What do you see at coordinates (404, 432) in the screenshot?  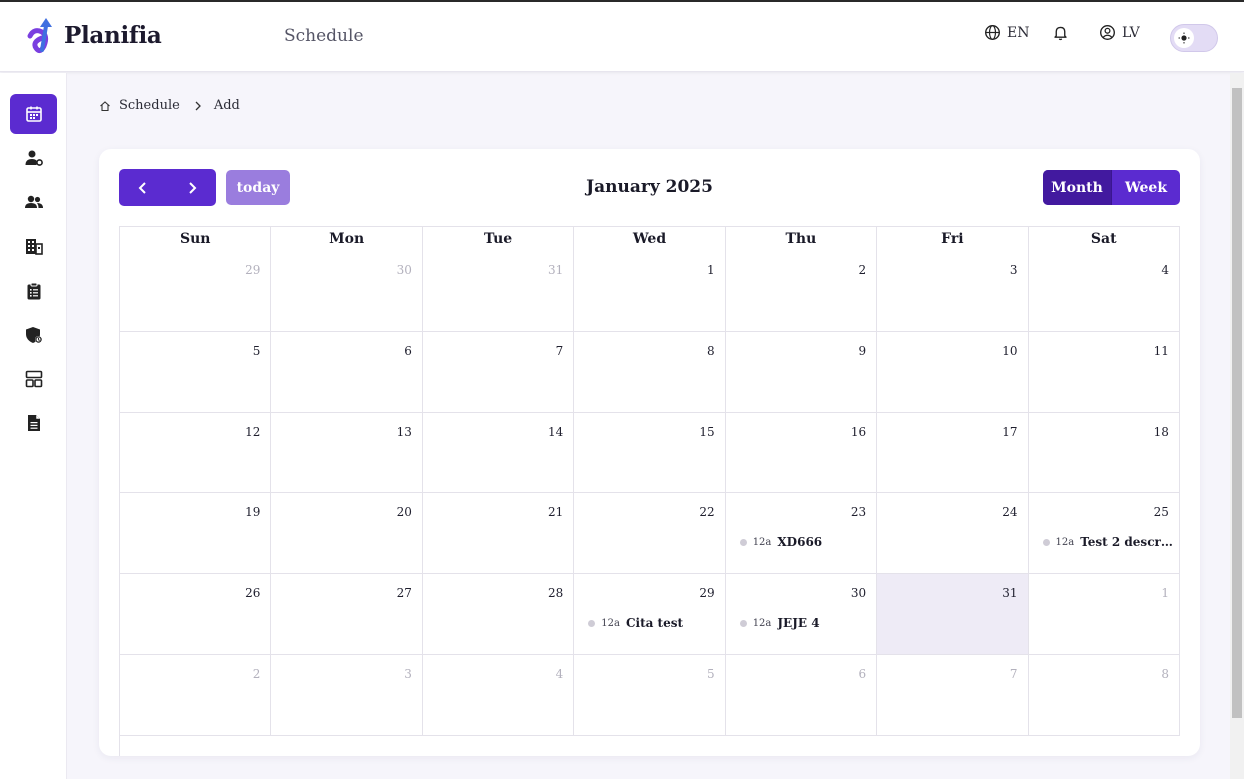 I see `day-number: 13` at bounding box center [404, 432].